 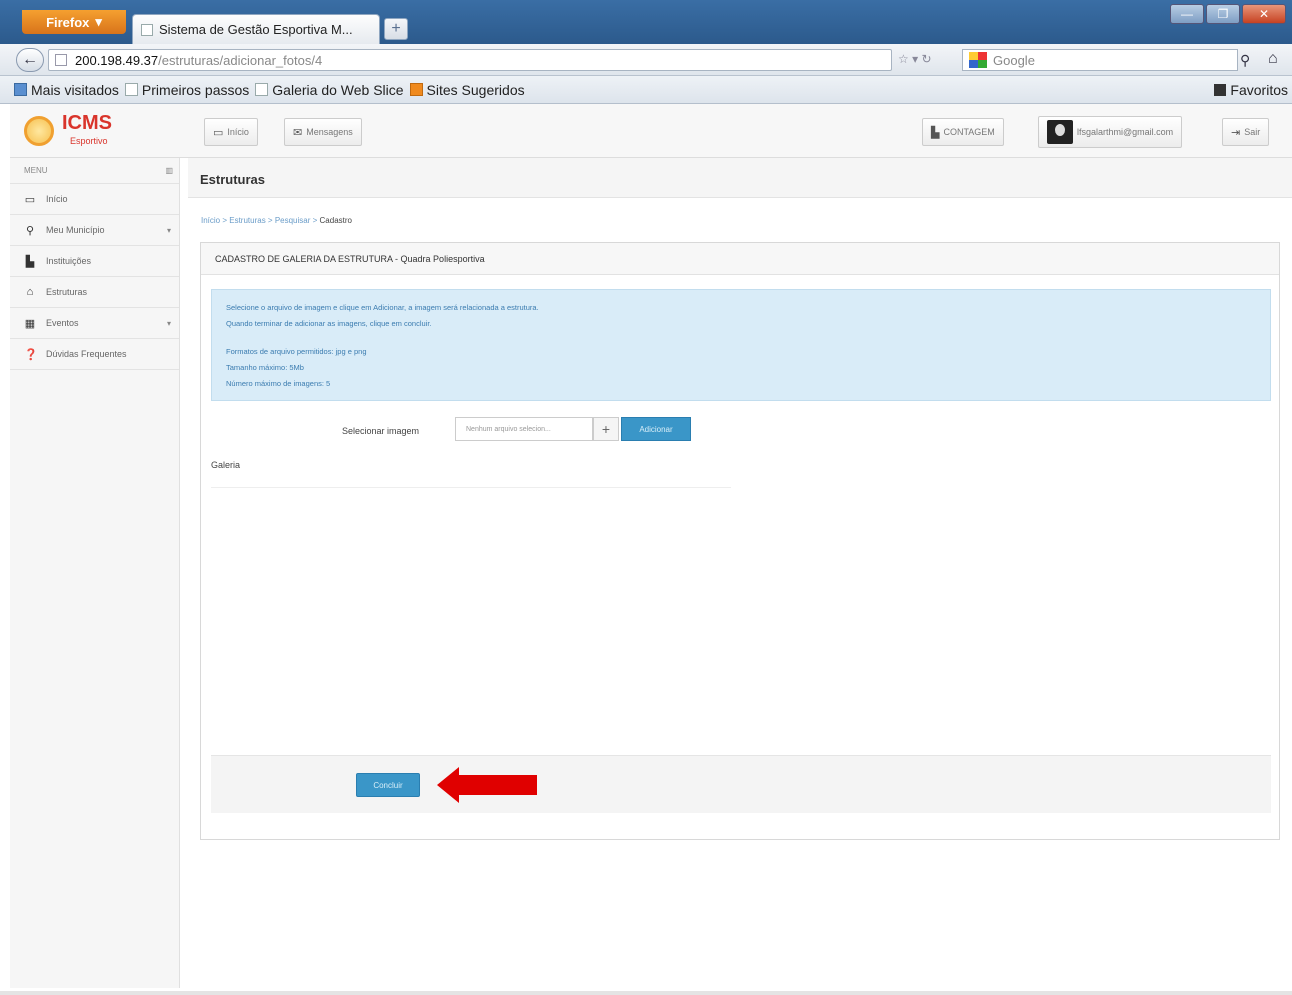 I want to click on back-button: ←, so click(x=30, y=60).